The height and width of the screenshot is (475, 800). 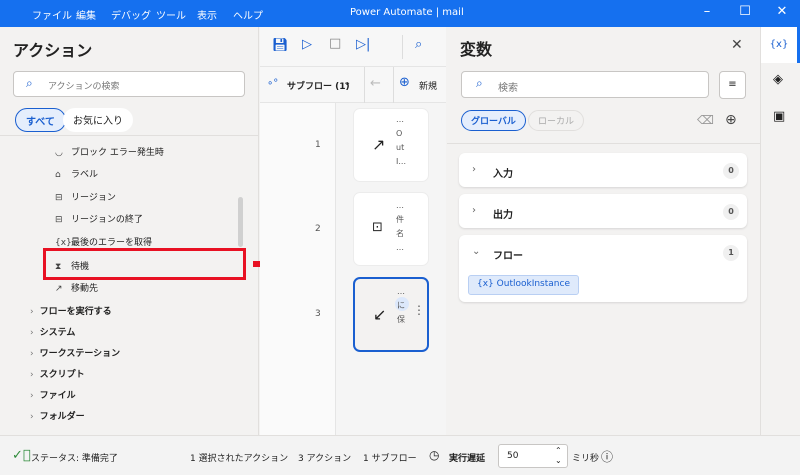 I want to click on step-text: O, so click(x=399, y=133).